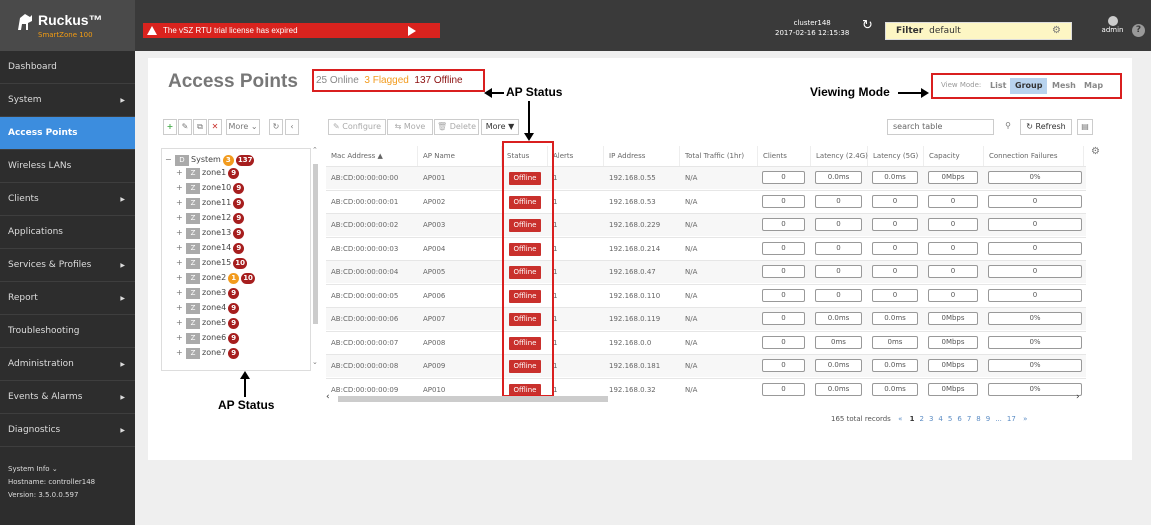 This screenshot has height=525, width=1151. Describe the element at coordinates (1046, 127) in the screenshot. I see `table-refresh-button: ↻ Refresh` at that location.